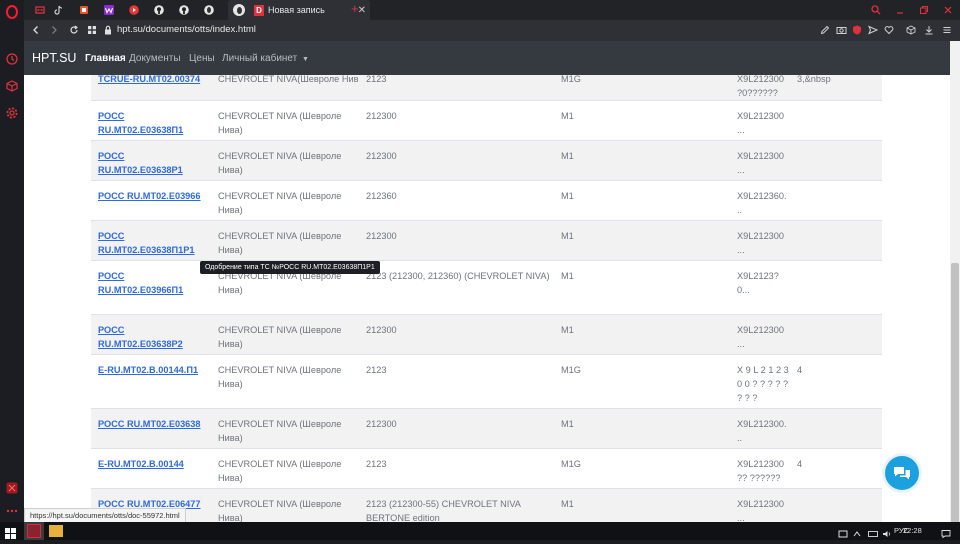 The image size is (960, 544). I want to click on send-icon, so click(873, 30).